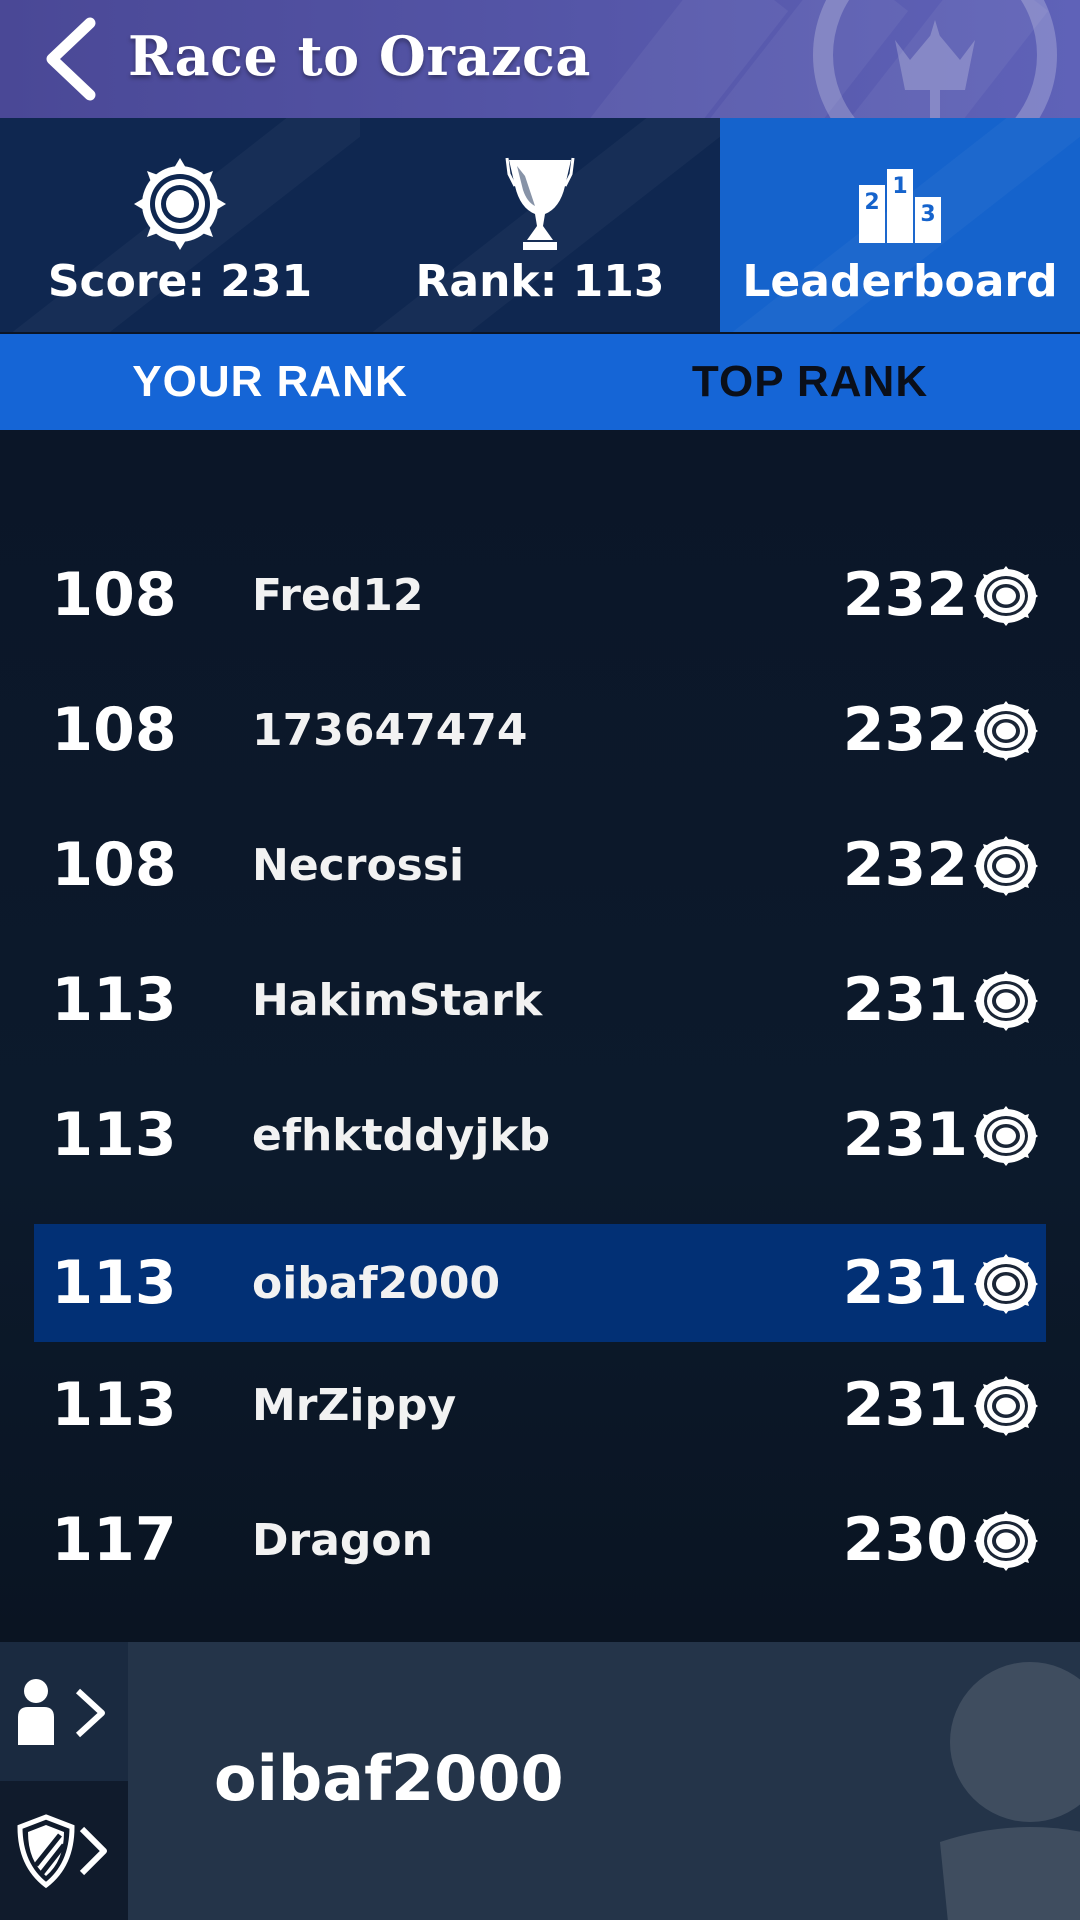  What do you see at coordinates (810, 382) in the screenshot?
I see `tab-top-rank: TOP RANK` at bounding box center [810, 382].